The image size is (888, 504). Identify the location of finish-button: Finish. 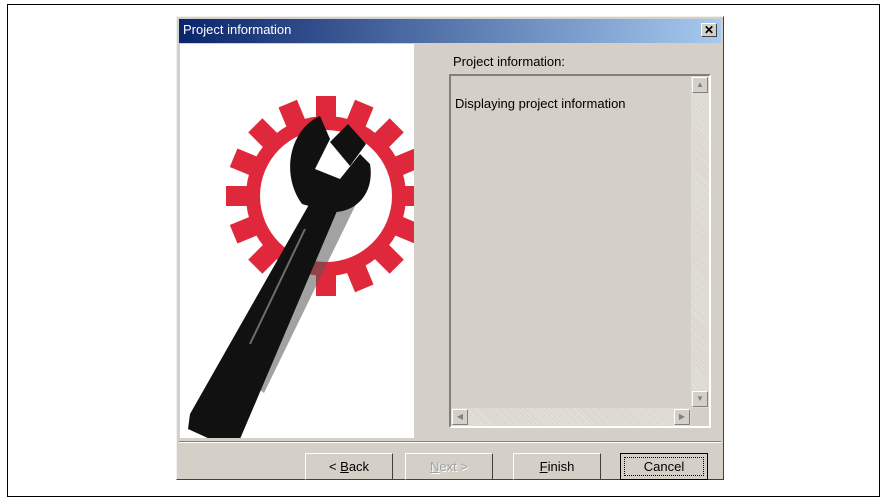
(557, 466).